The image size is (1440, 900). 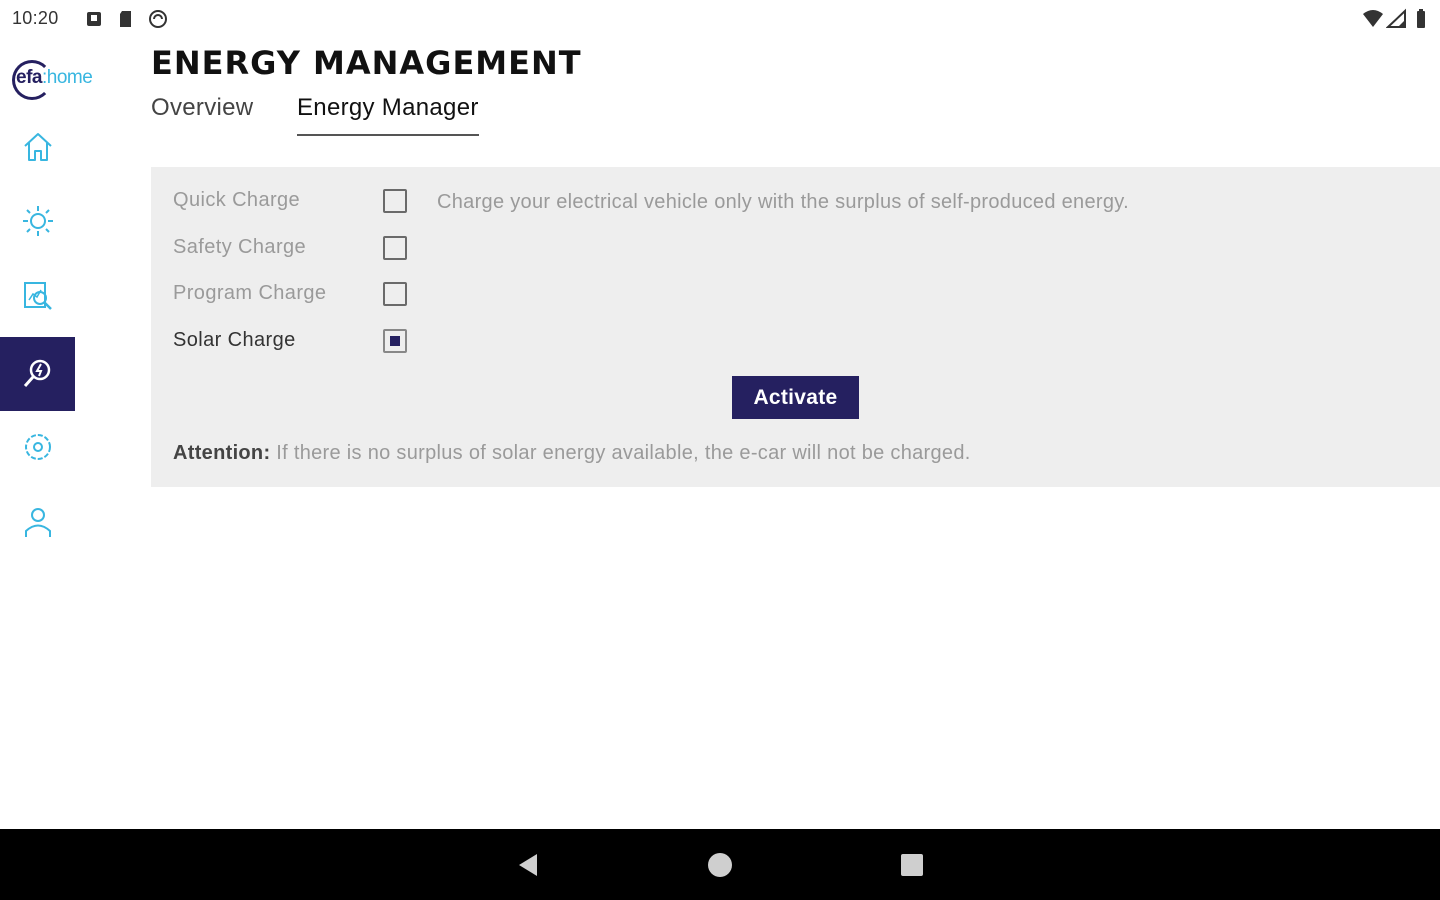 I want to click on sidebar-item-analysis, so click(x=37, y=296).